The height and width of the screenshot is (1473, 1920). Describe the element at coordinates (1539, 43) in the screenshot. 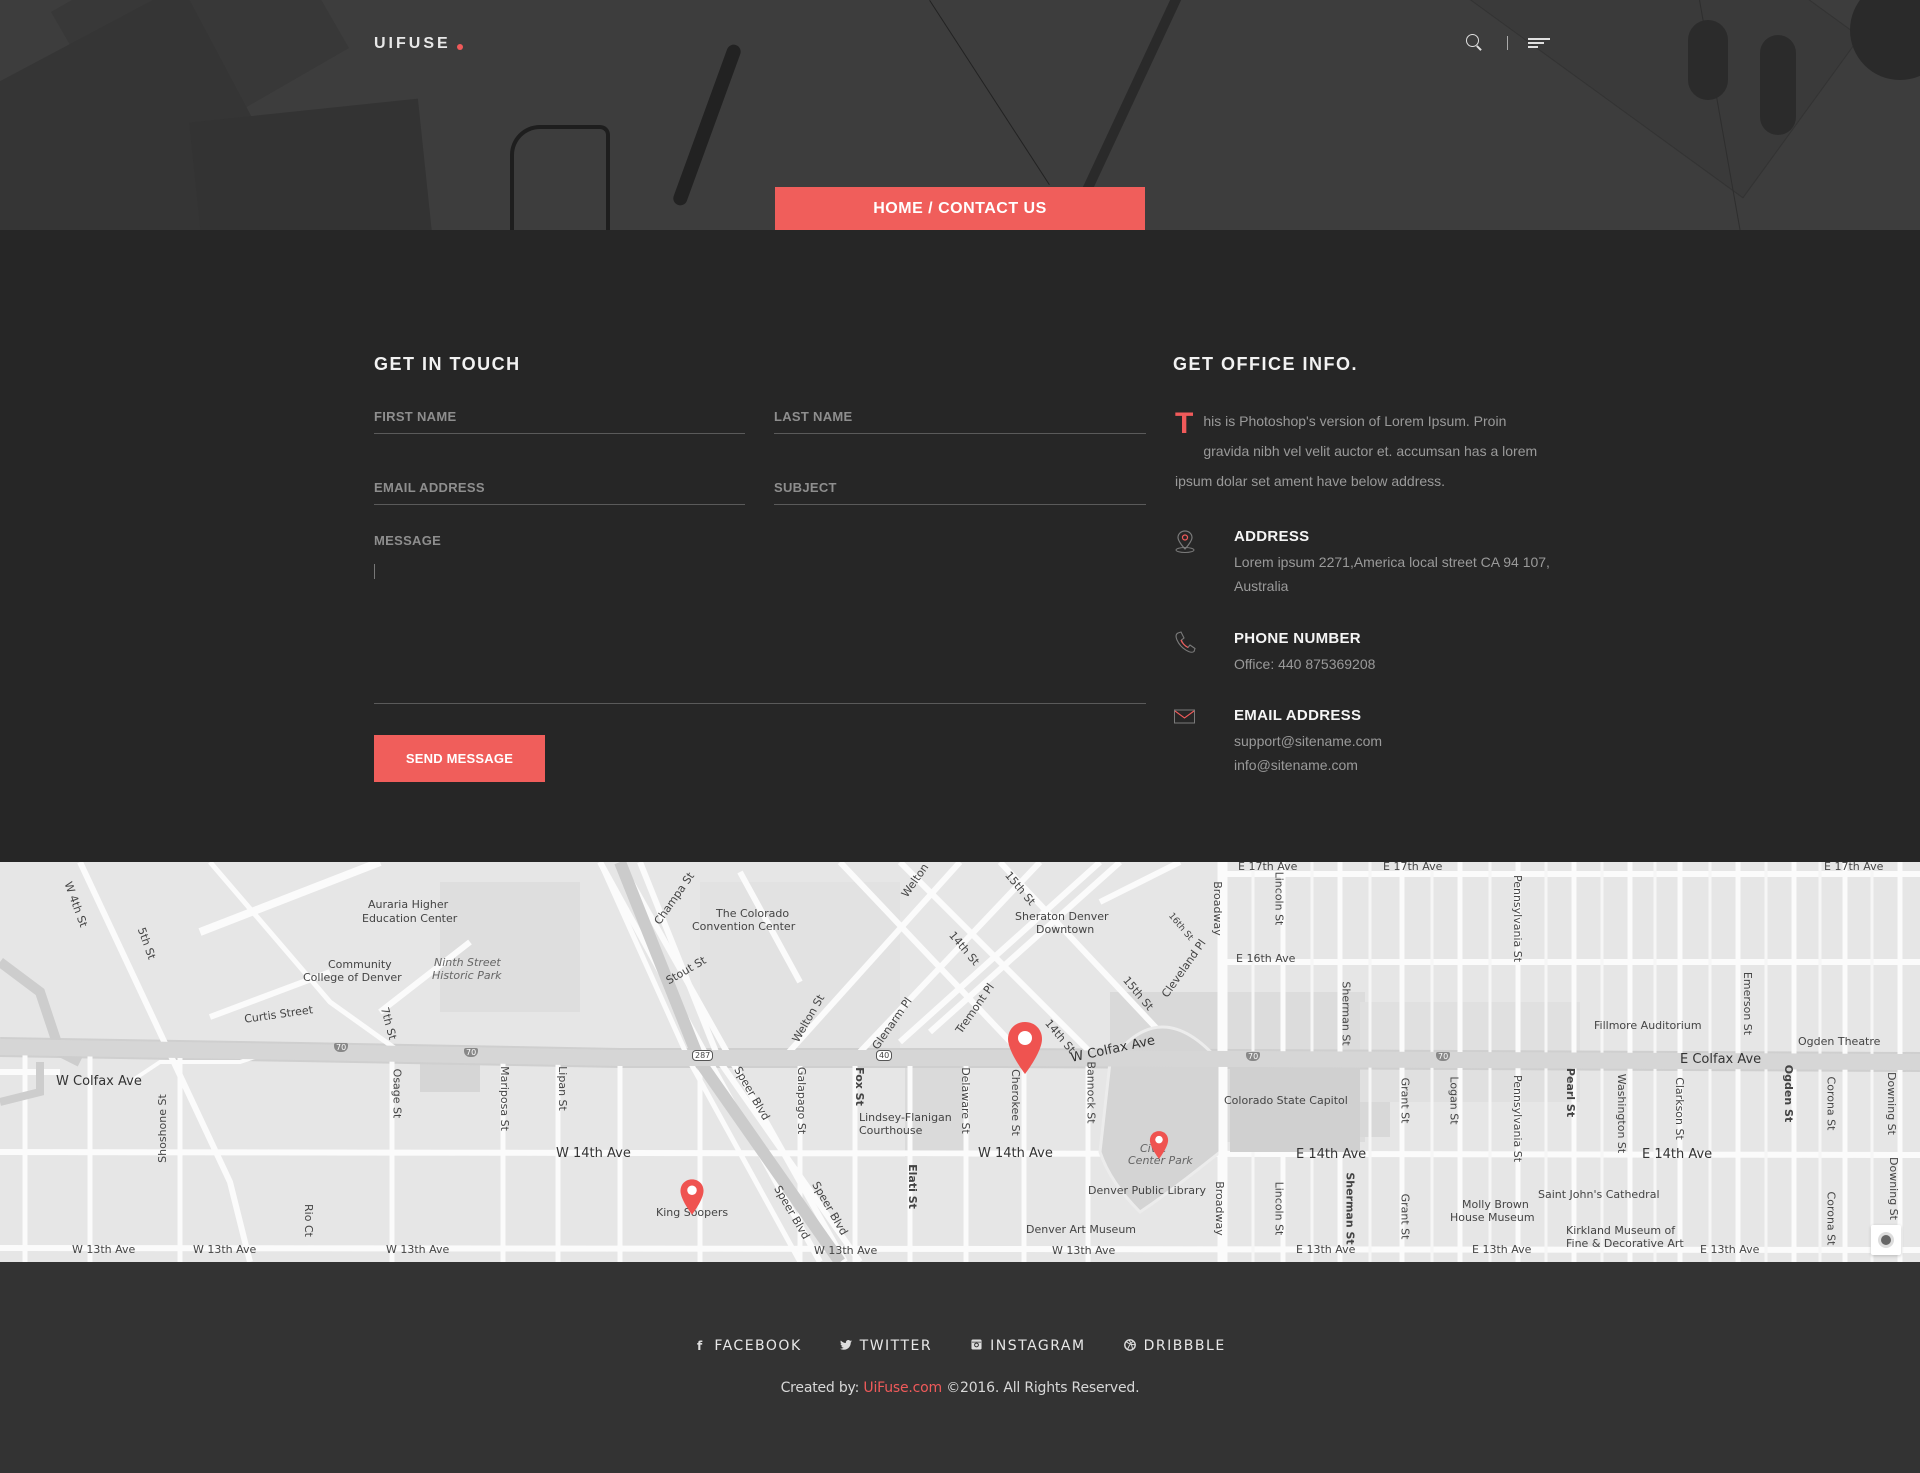

I see `menu-icon` at that location.